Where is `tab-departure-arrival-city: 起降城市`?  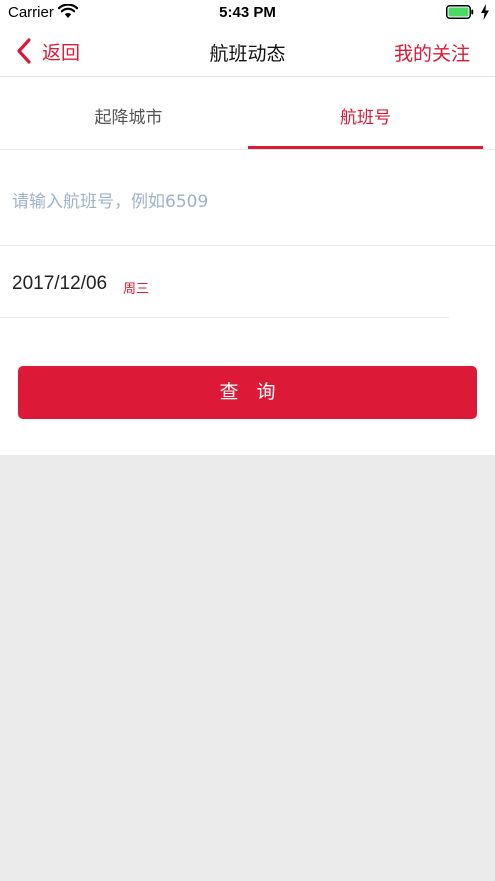
tab-departure-arrival-city: 起降城市 is located at coordinates (128, 113).